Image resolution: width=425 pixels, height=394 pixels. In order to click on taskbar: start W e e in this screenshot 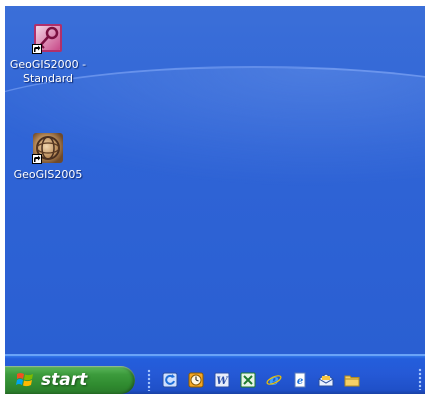, I will do `click(215, 374)`.